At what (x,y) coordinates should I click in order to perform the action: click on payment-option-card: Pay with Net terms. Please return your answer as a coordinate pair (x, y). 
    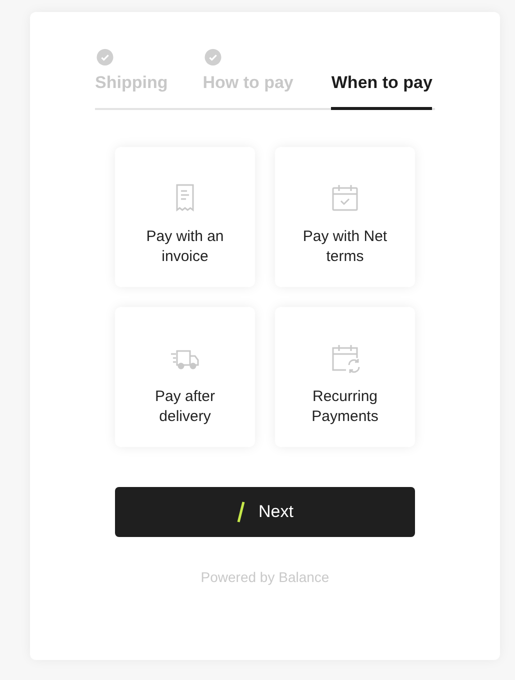
    Looking at the image, I should click on (345, 217).